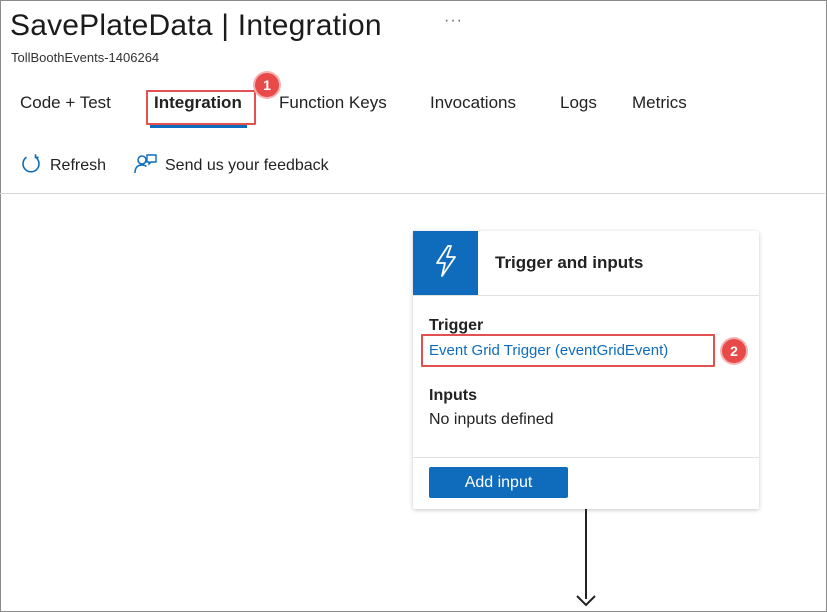  What do you see at coordinates (586, 554) in the screenshot?
I see `flow-connector-line` at bounding box center [586, 554].